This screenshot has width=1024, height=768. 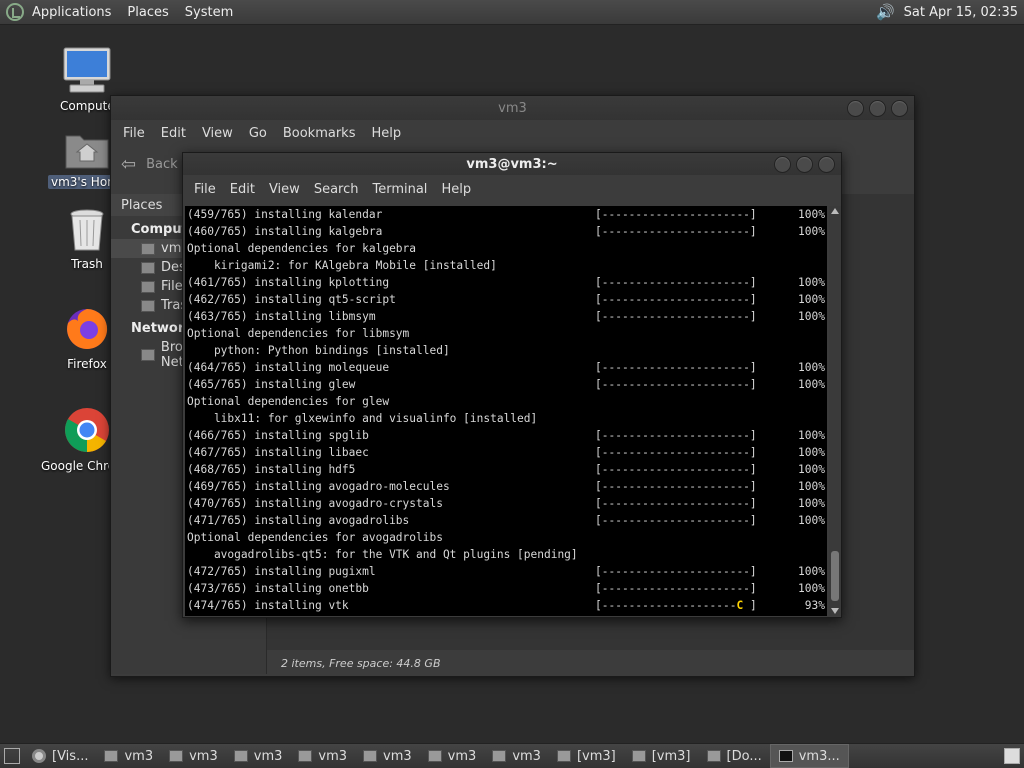 What do you see at coordinates (12, 756) in the screenshot?
I see `show-desktop-icon` at bounding box center [12, 756].